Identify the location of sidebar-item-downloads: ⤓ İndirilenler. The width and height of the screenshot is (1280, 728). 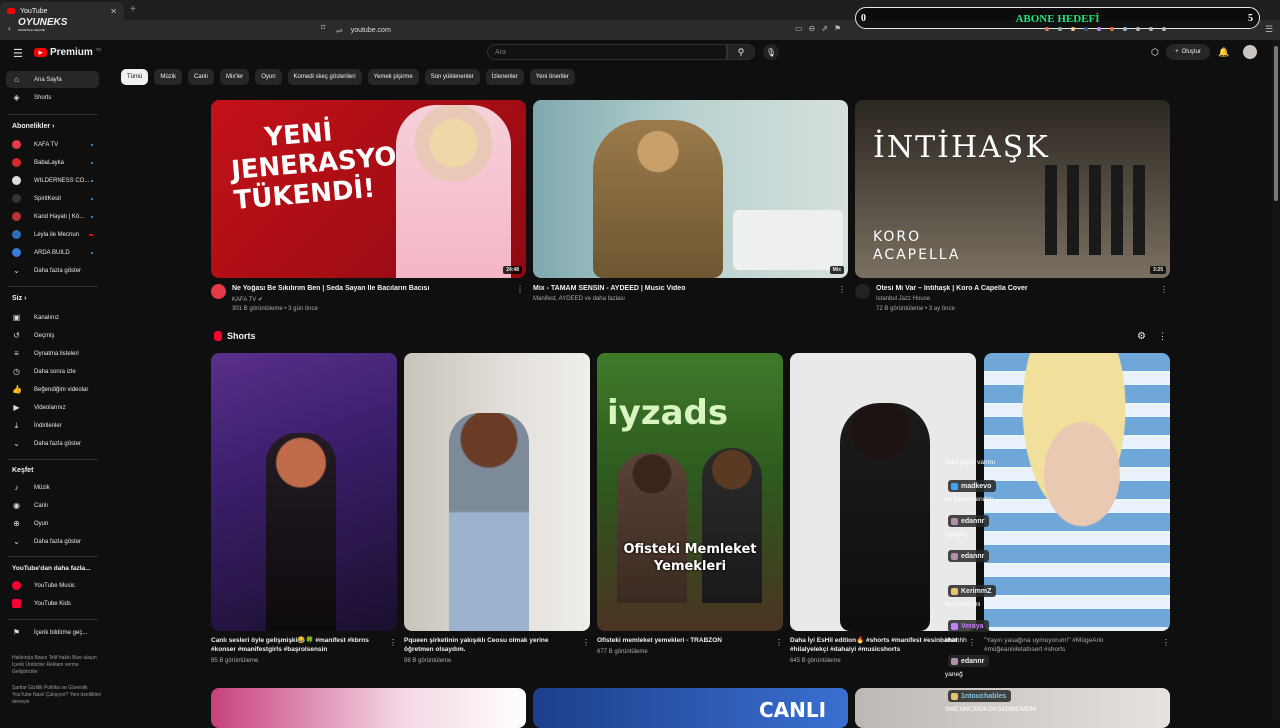
(52, 425).